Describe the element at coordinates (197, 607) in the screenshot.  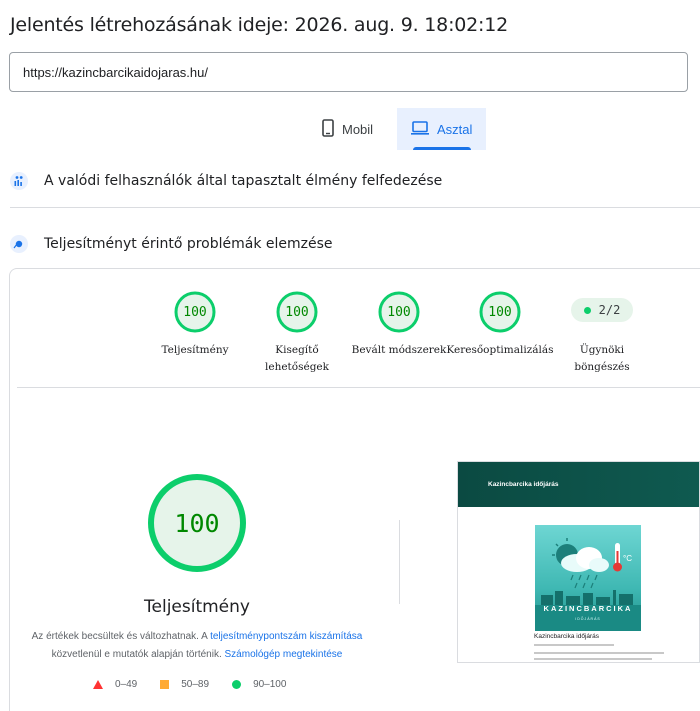
I see `performance-title: Teljesítmény` at that location.